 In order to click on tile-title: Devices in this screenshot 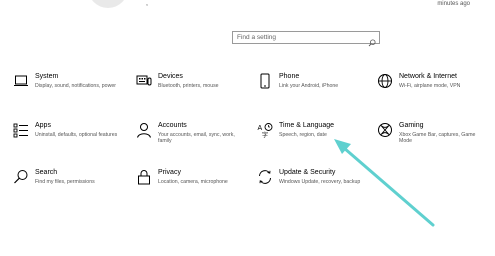, I will do `click(170, 76)`.